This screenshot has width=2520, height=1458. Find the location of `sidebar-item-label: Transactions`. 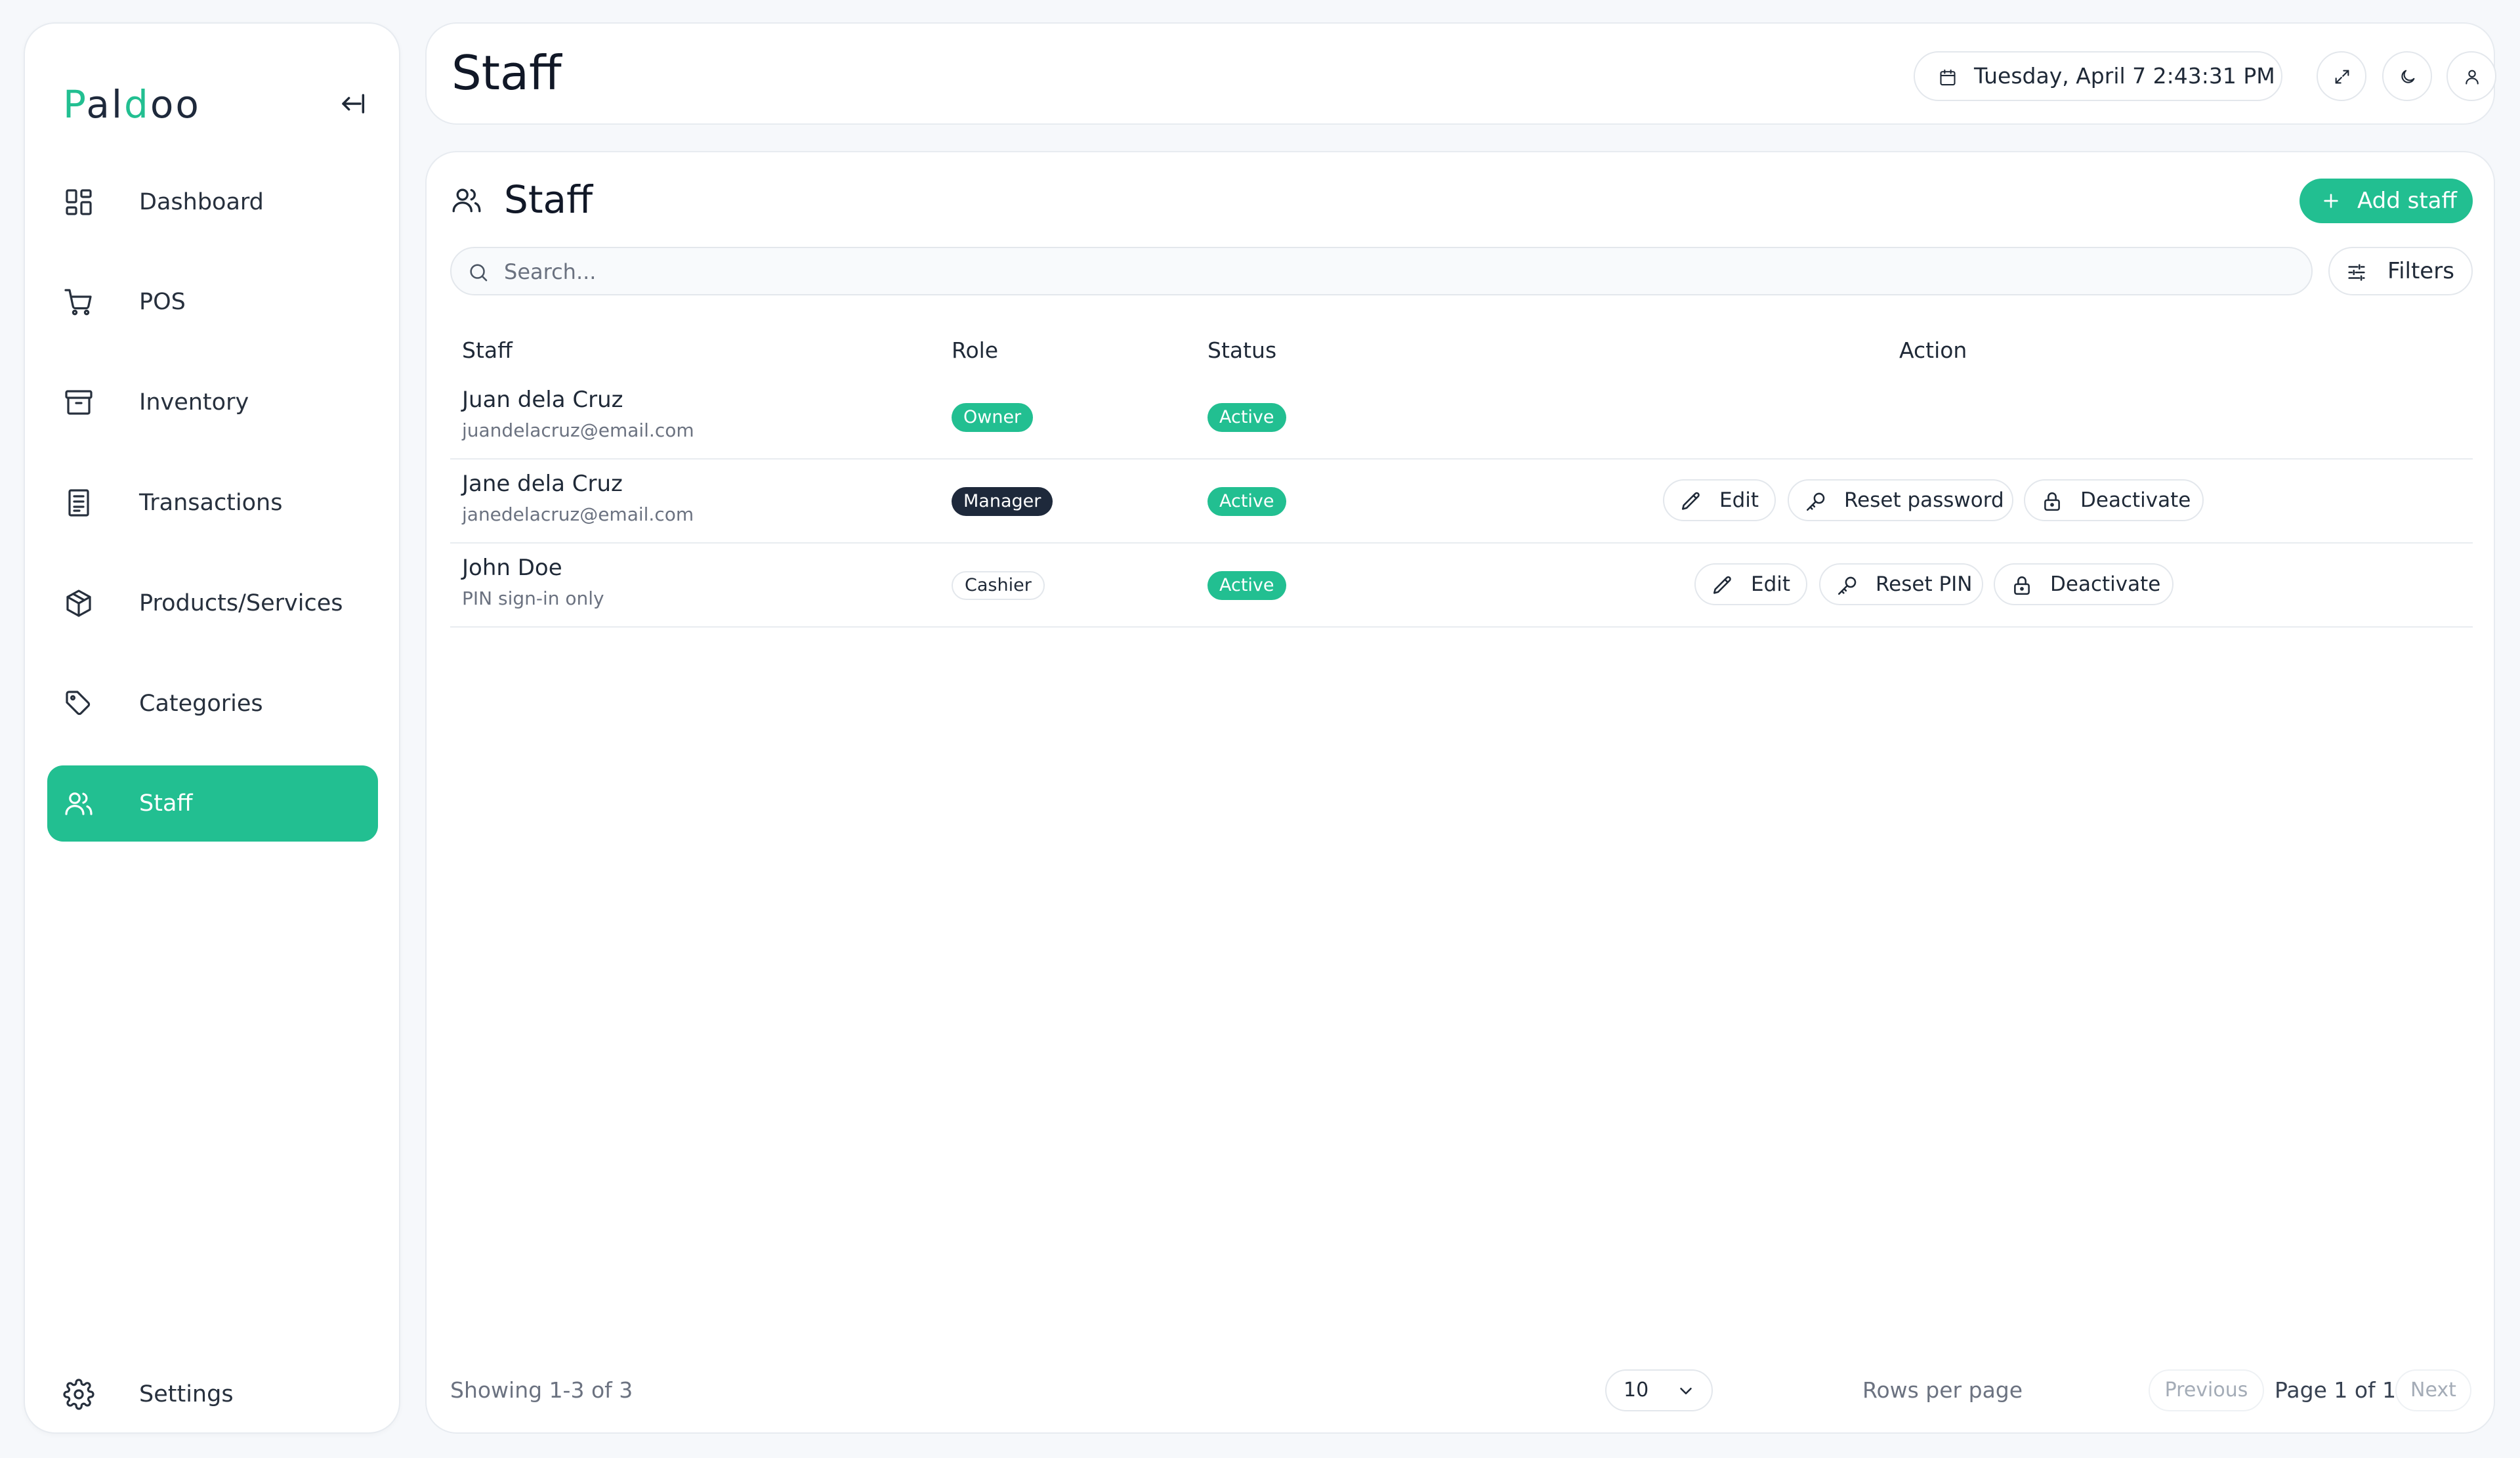

sidebar-item-label: Transactions is located at coordinates (211, 503).